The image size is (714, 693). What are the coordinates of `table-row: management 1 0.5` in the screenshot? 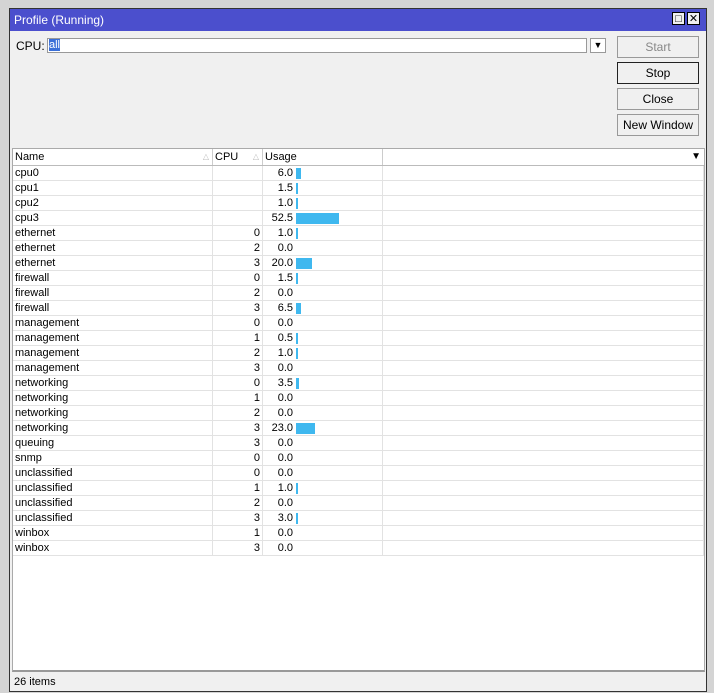 It's located at (358, 338).